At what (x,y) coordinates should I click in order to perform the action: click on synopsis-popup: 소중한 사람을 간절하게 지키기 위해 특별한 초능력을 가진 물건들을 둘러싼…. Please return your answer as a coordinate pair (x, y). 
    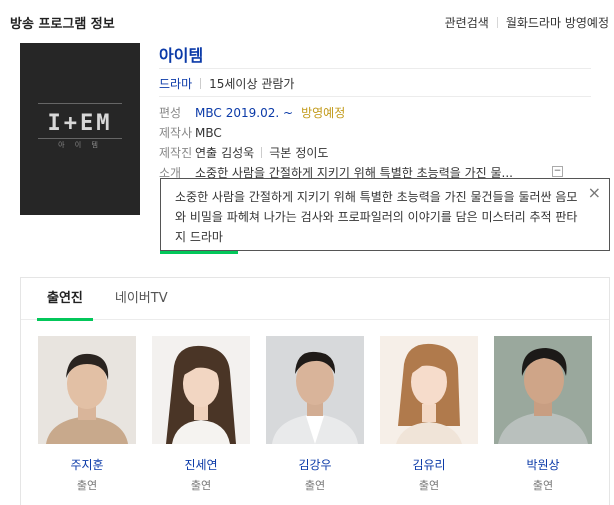
    Looking at the image, I should click on (385, 214).